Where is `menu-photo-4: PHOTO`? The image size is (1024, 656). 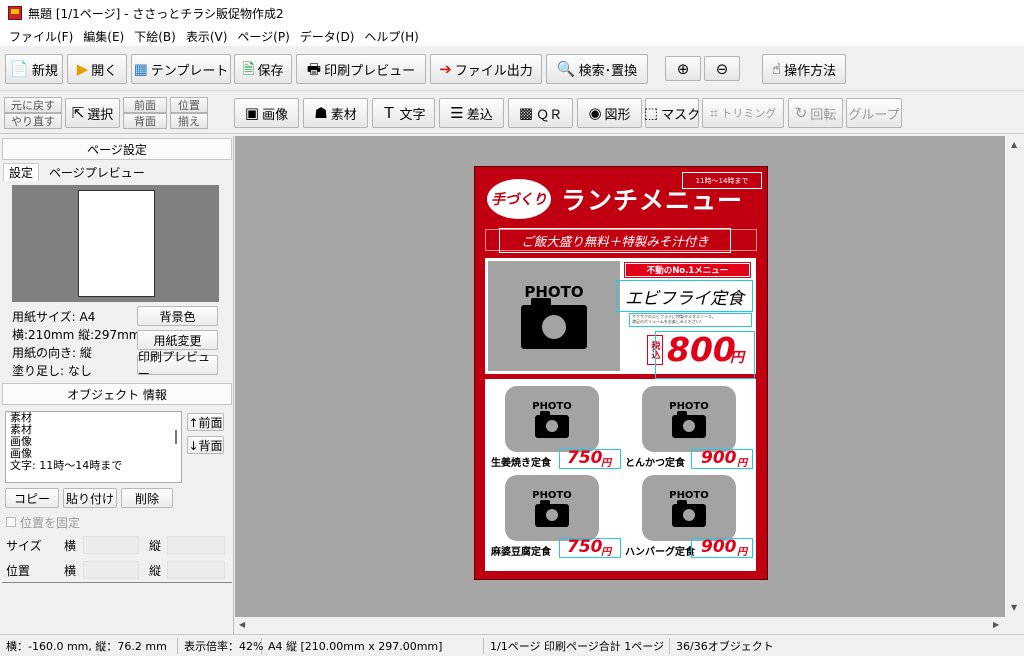
menu-photo-4: PHOTO is located at coordinates (689, 508).